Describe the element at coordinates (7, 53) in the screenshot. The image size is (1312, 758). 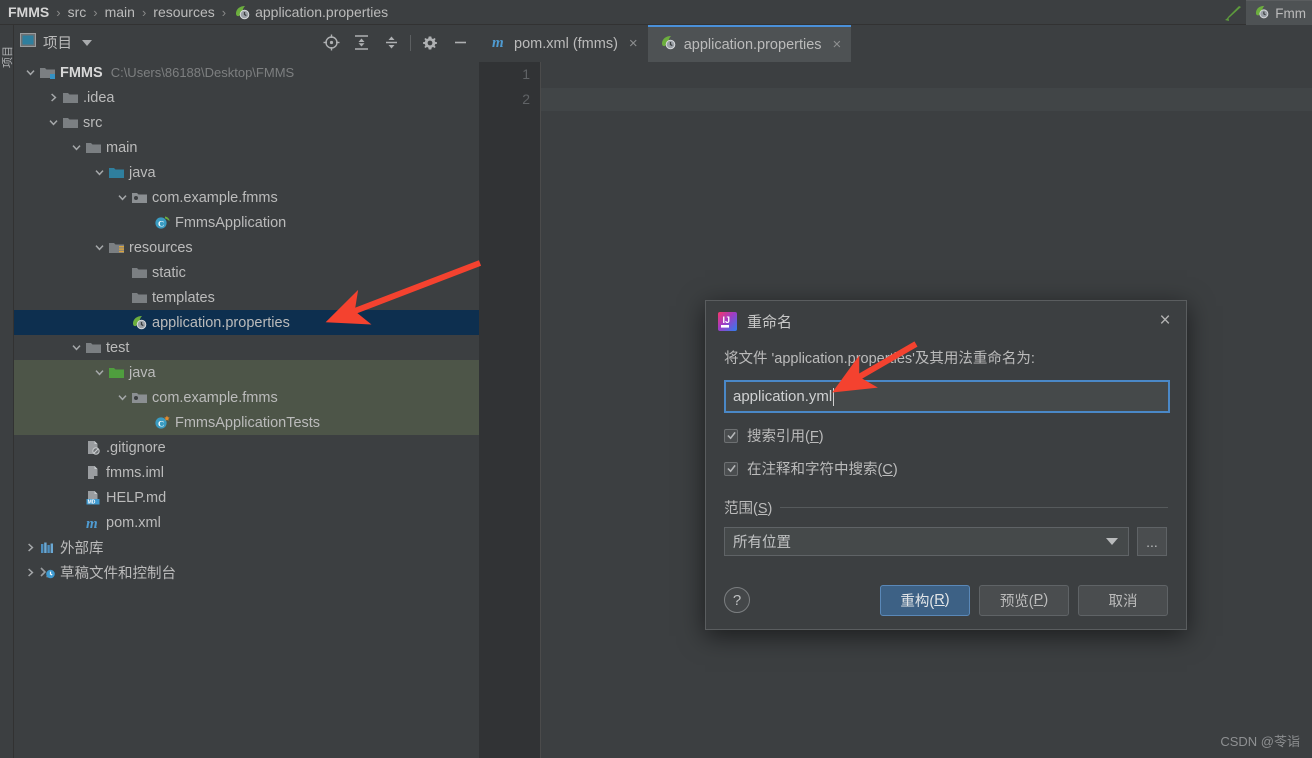
I see `tool-window-button-project: 项目` at that location.